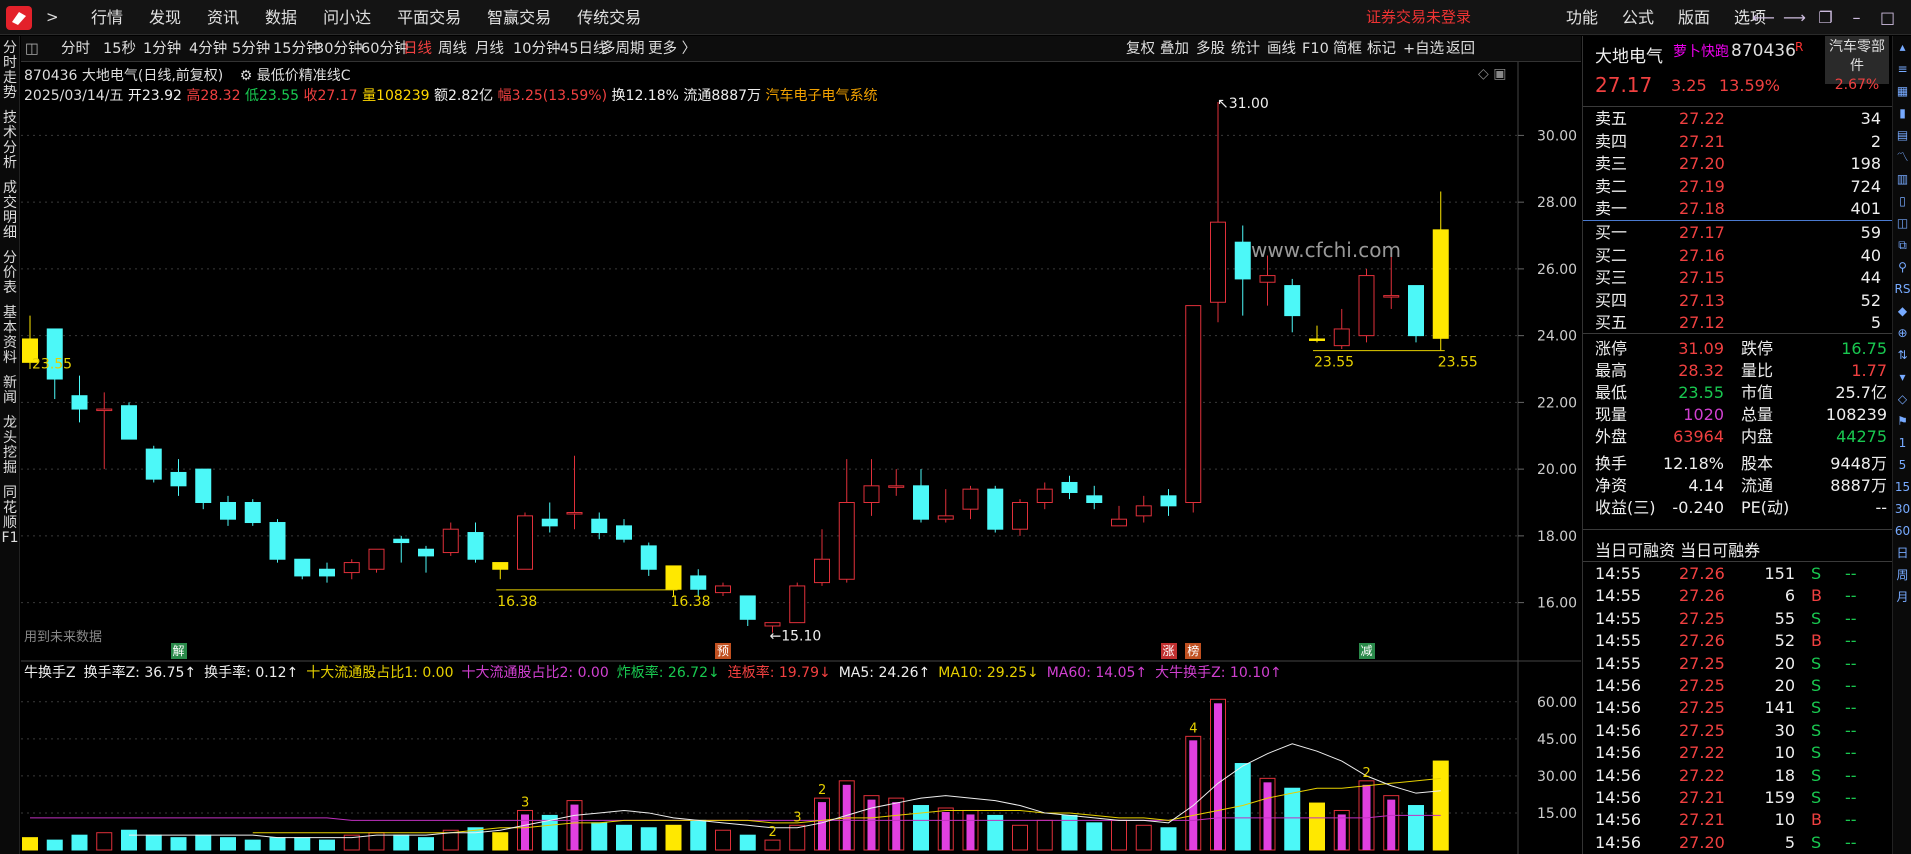 The width and height of the screenshot is (1911, 854). What do you see at coordinates (1902, 465) in the screenshot?
I see `period-5-icon: 5` at bounding box center [1902, 465].